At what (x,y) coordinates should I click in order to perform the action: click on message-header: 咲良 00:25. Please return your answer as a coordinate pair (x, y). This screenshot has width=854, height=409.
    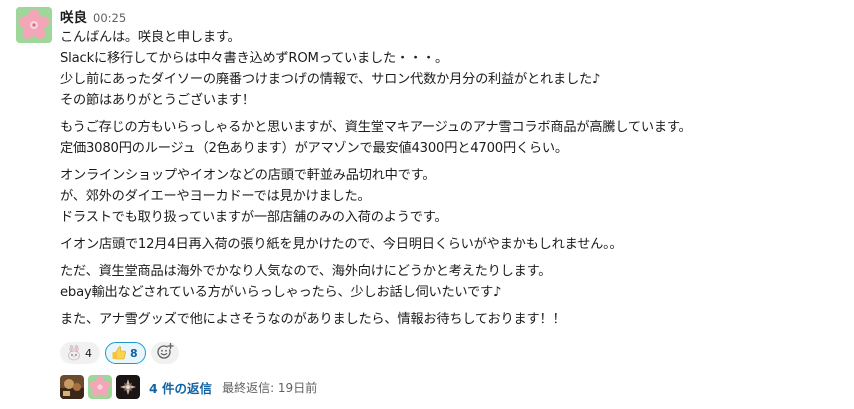
    Looking at the image, I should click on (93, 16).